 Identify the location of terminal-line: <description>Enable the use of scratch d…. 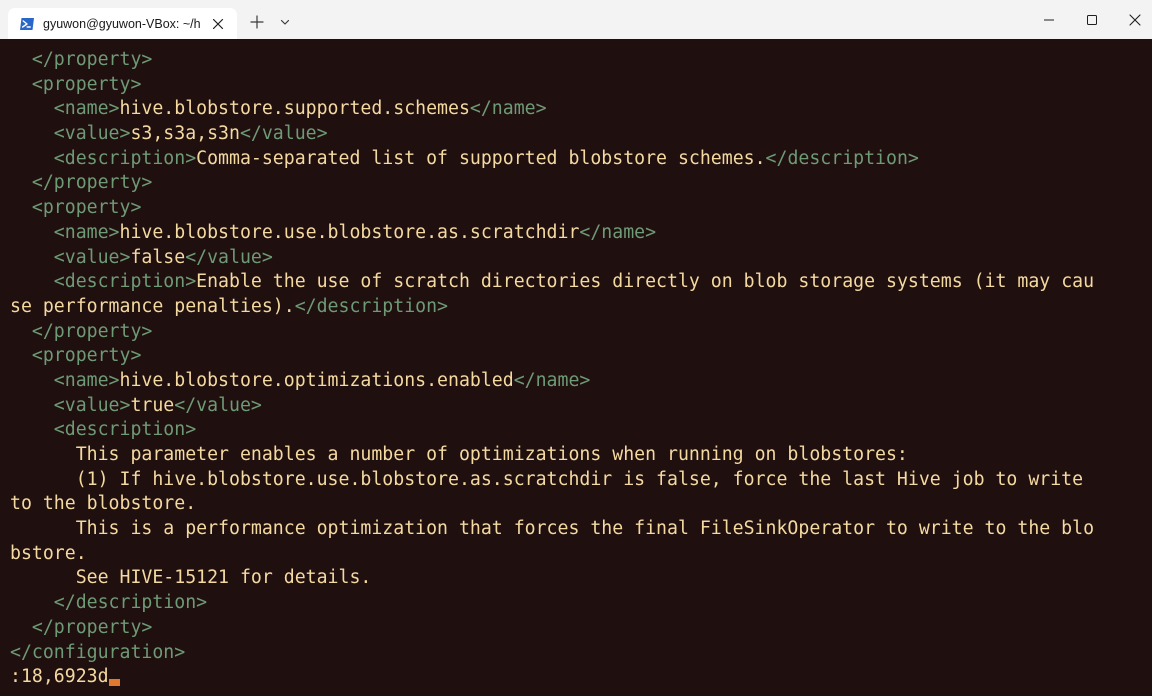
(552, 282).